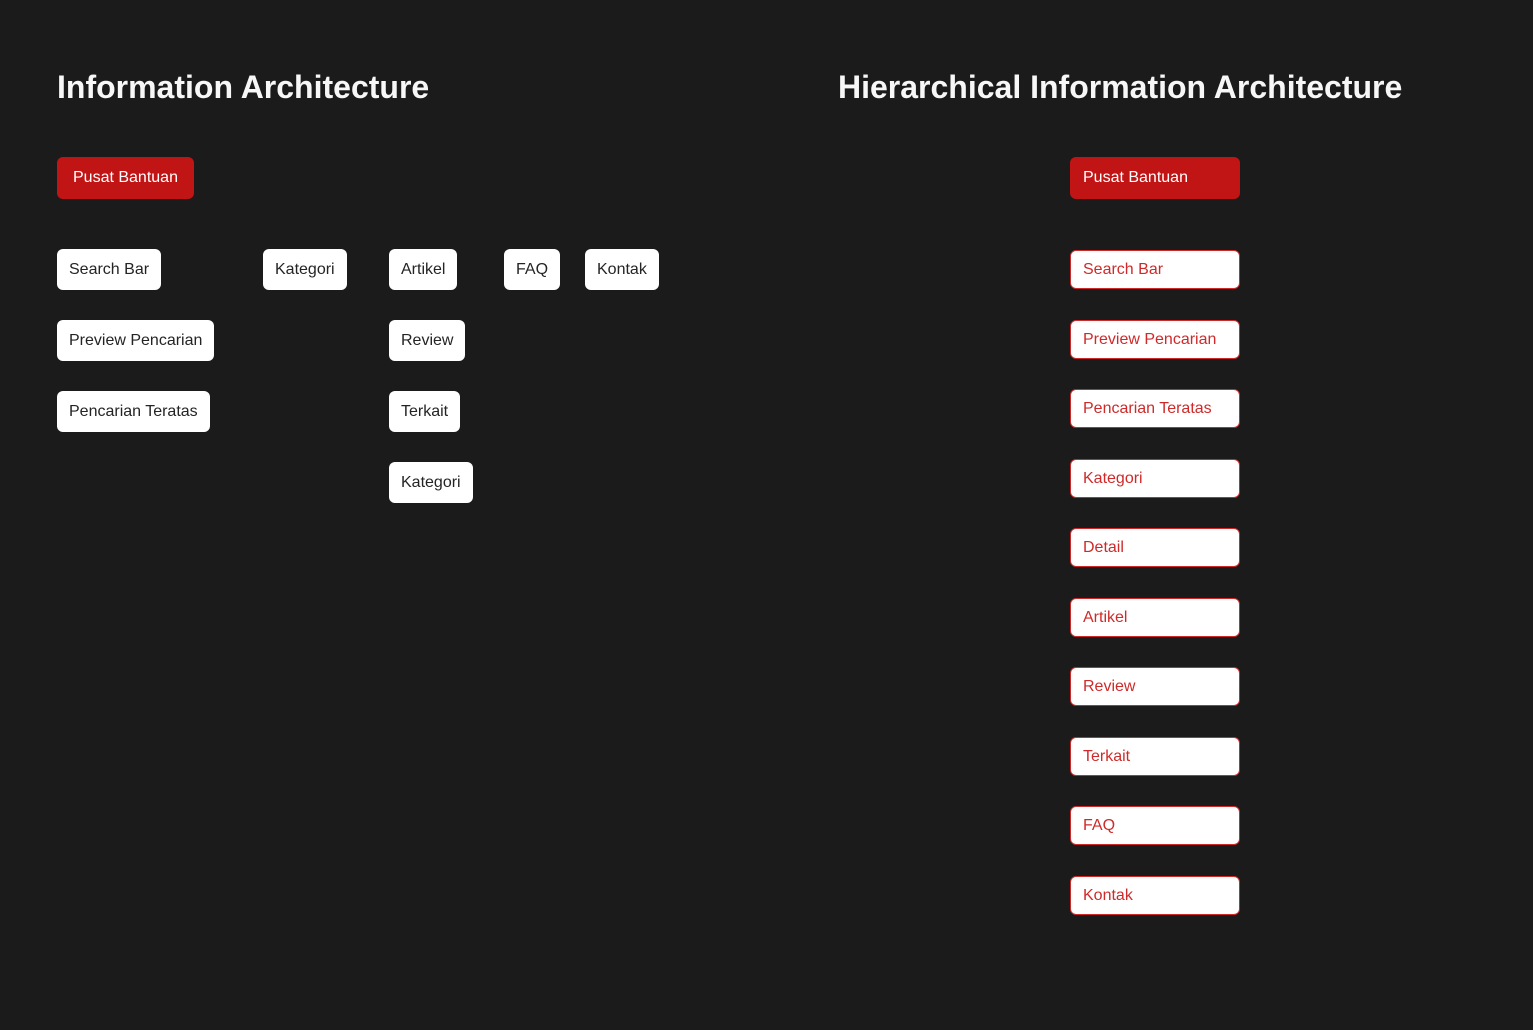 This screenshot has height=1030, width=1533. I want to click on hnode-detail: Detail, so click(1155, 547).